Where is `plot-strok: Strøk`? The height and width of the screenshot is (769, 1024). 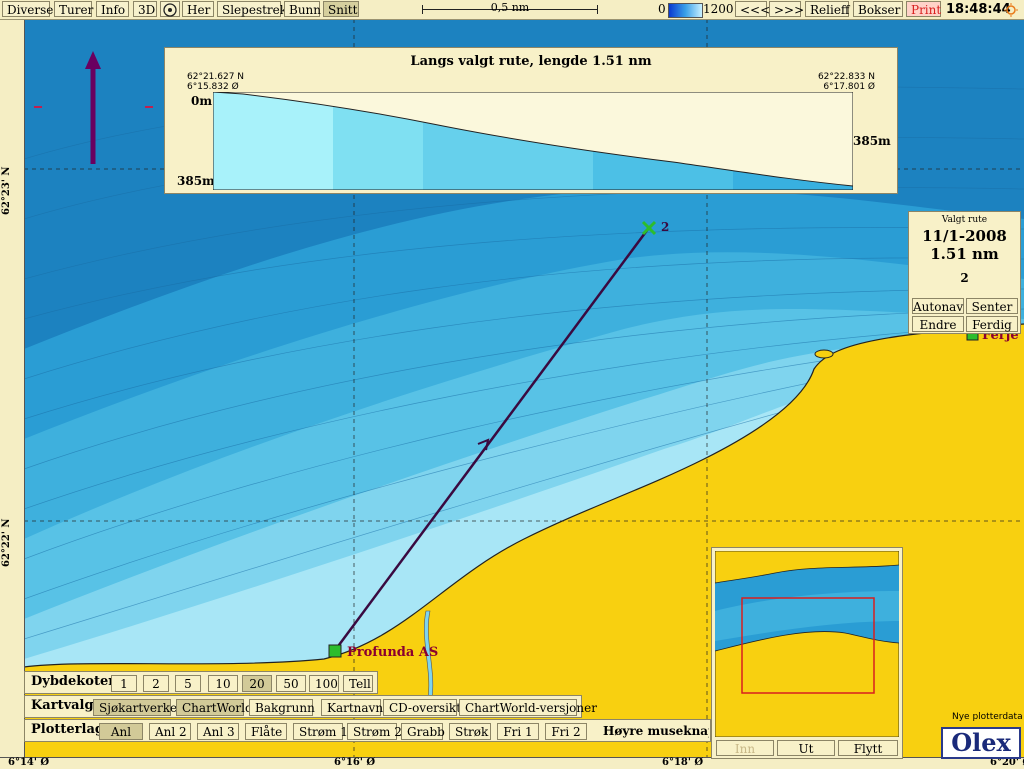
plot-strok: Strøk is located at coordinates (470, 731).